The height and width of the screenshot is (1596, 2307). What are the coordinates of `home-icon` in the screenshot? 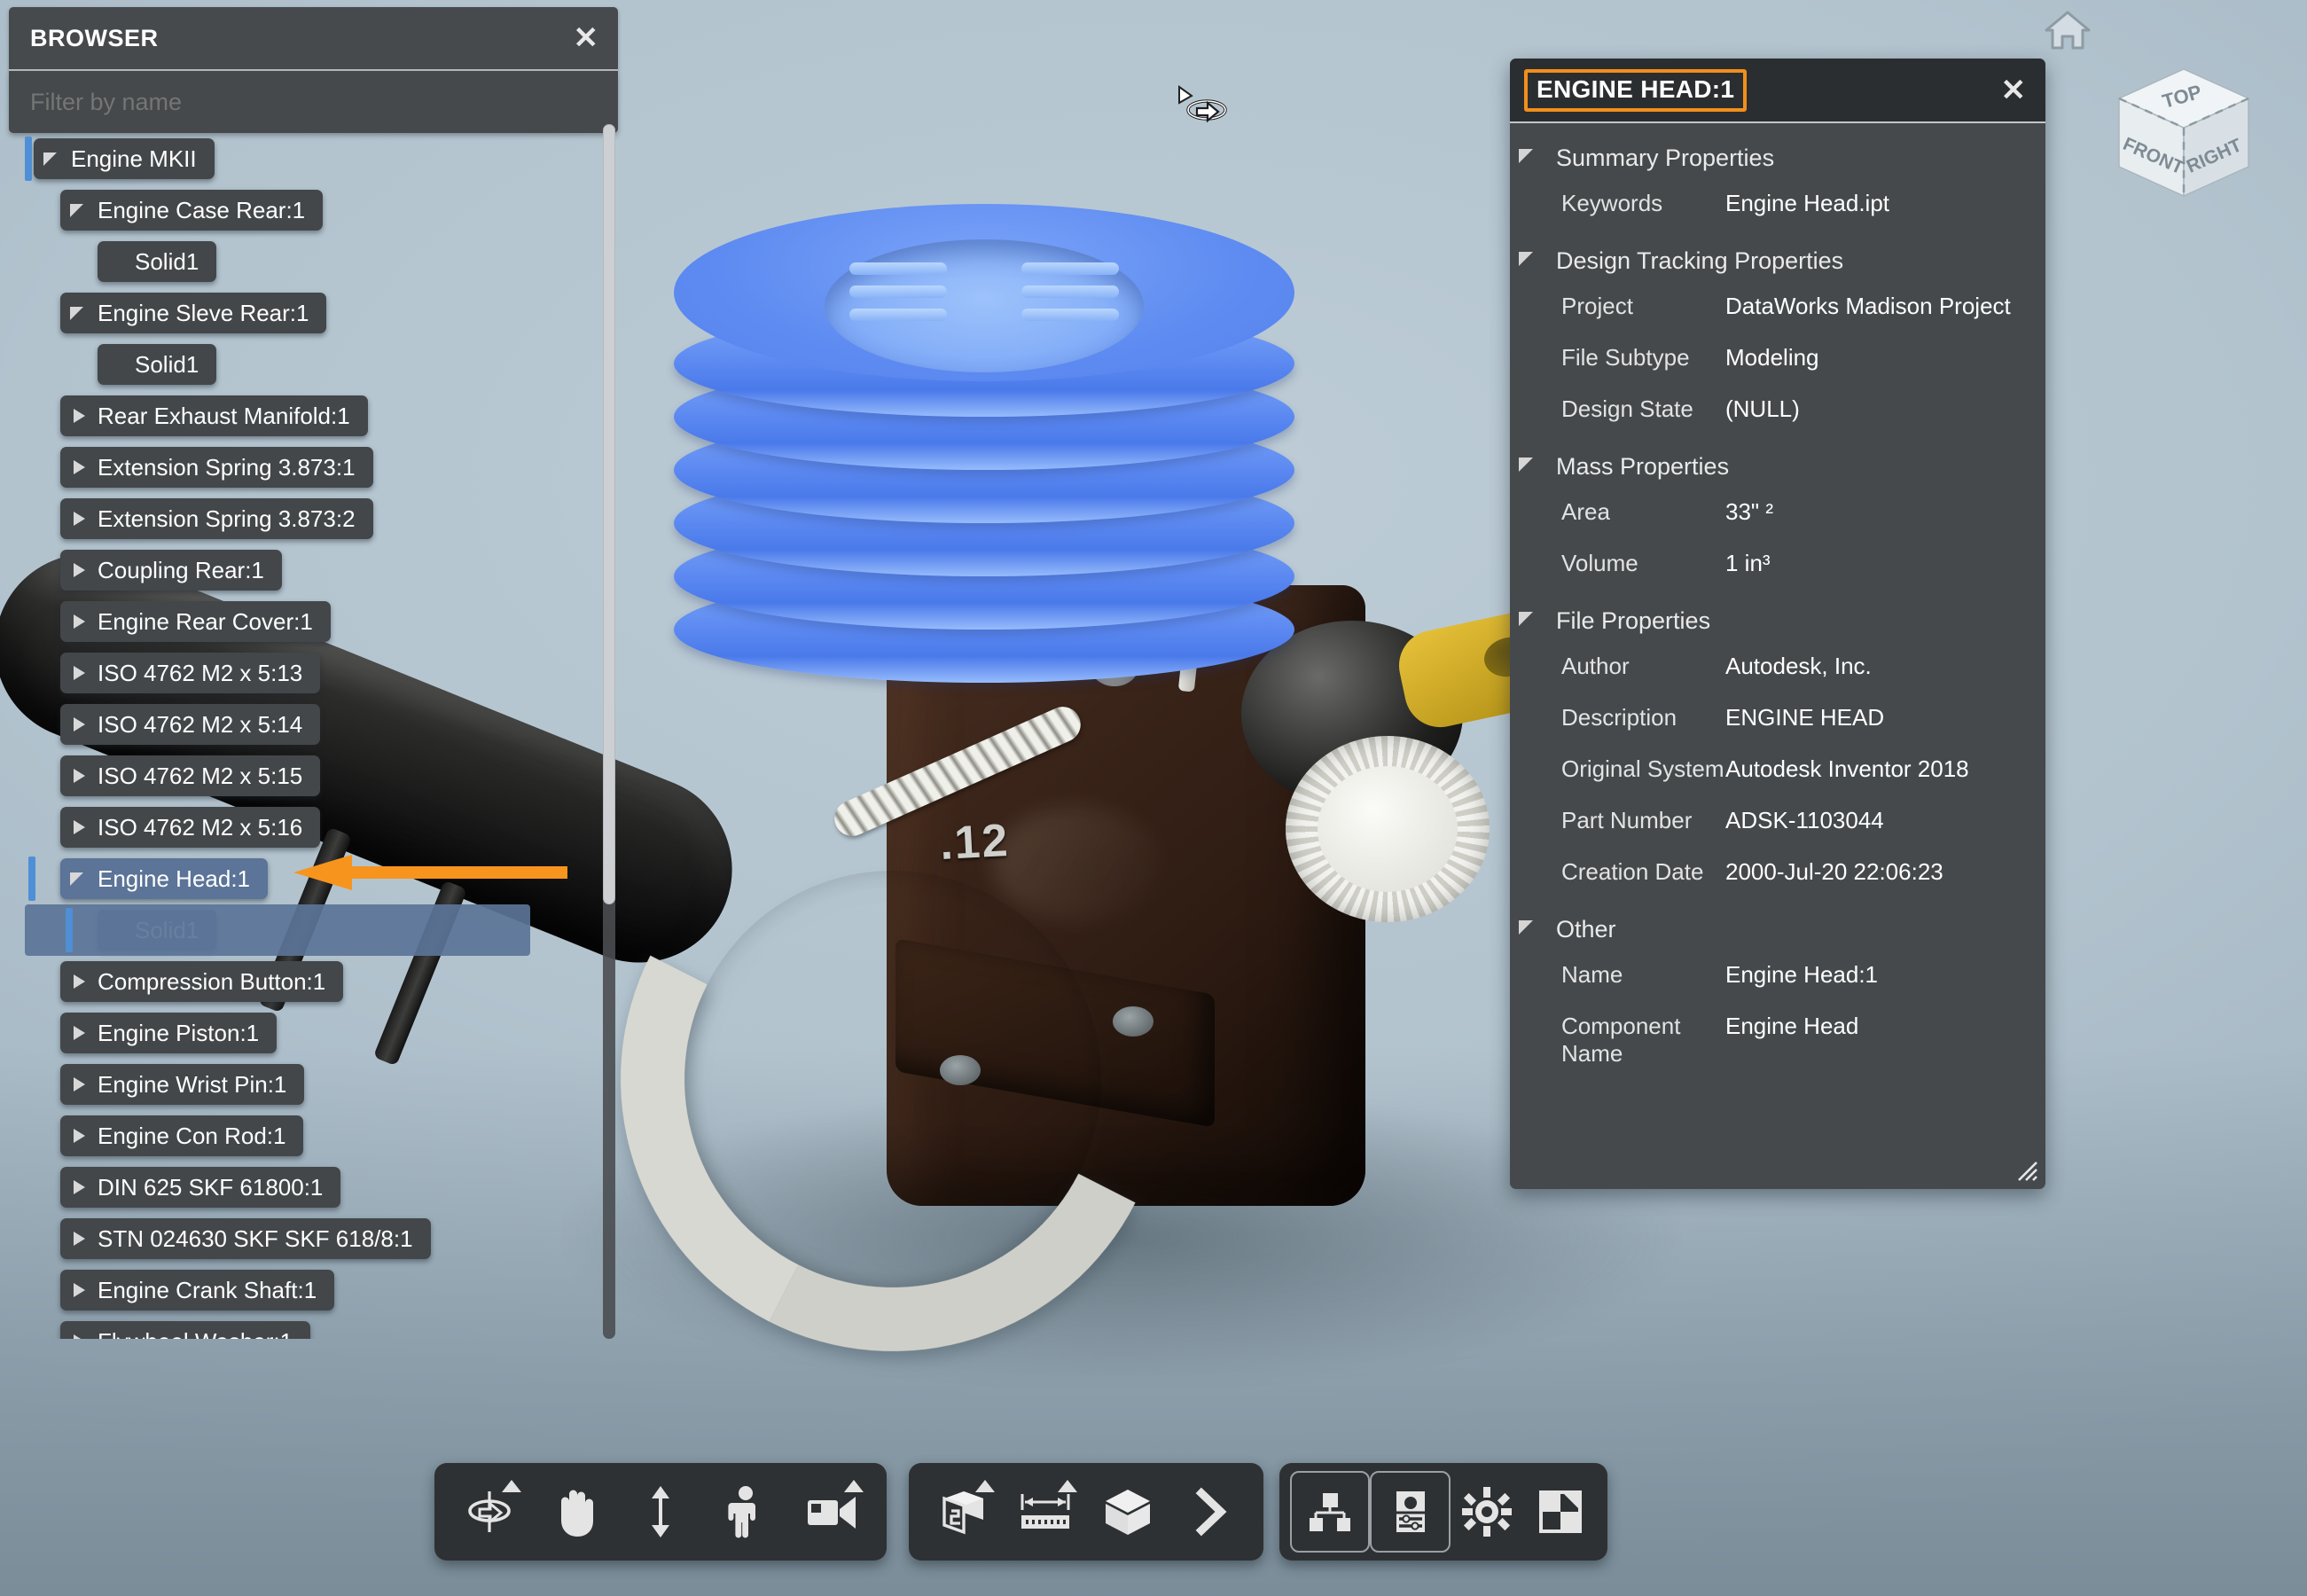 It's located at (2068, 30).